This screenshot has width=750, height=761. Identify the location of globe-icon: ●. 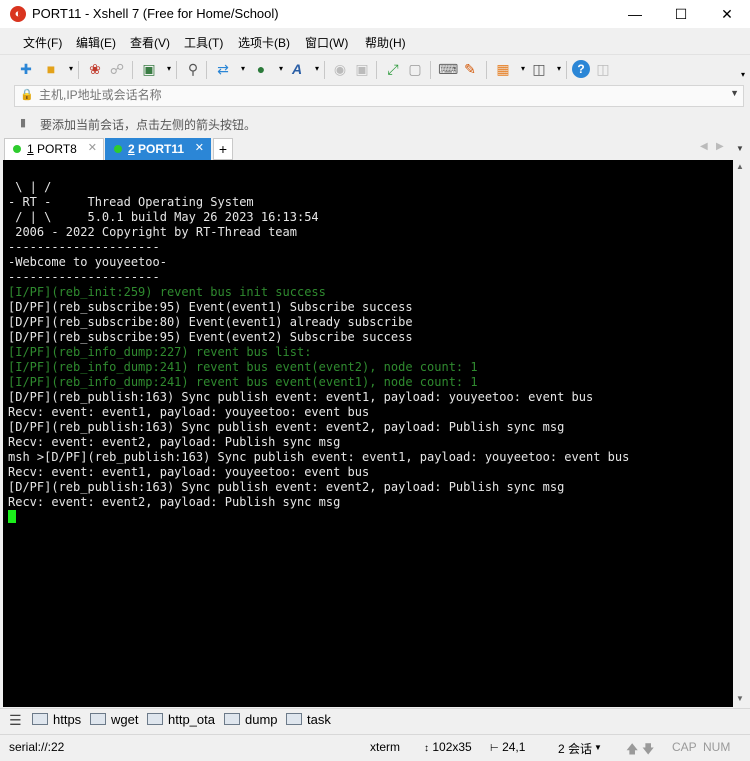
(261, 69).